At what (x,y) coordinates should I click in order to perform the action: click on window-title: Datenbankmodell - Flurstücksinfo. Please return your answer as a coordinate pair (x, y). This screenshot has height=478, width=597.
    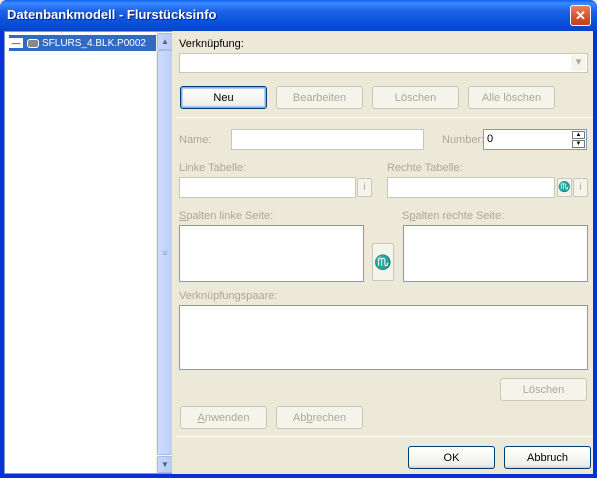
    Looking at the image, I should click on (112, 14).